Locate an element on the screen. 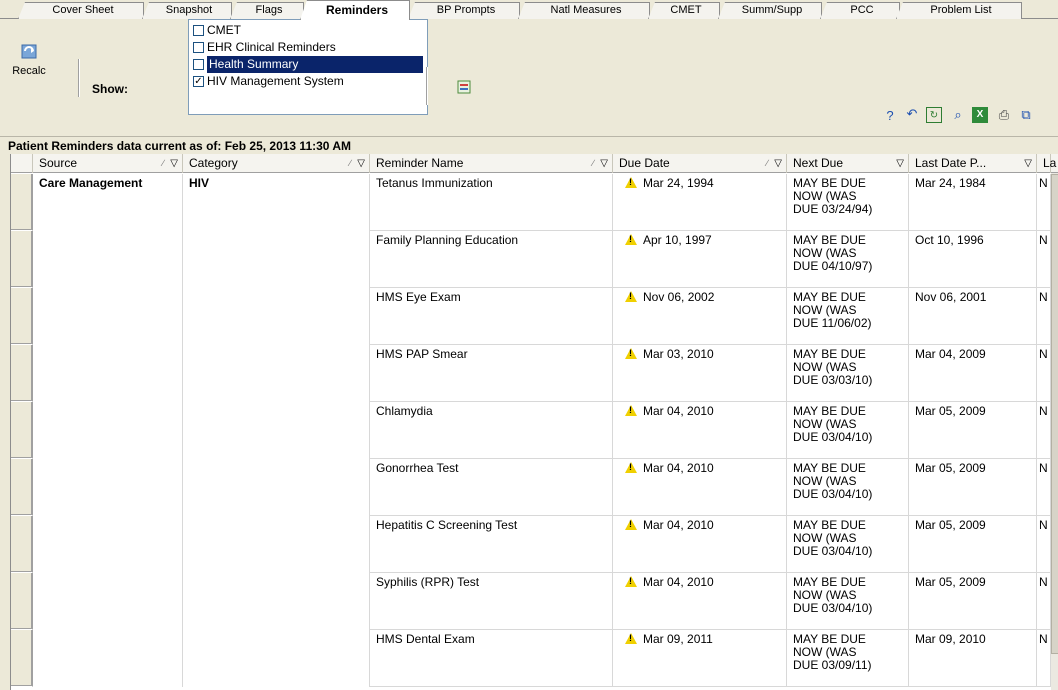 The image size is (1058, 690). show-option: ✓ HIV Management System is located at coordinates (267, 81).